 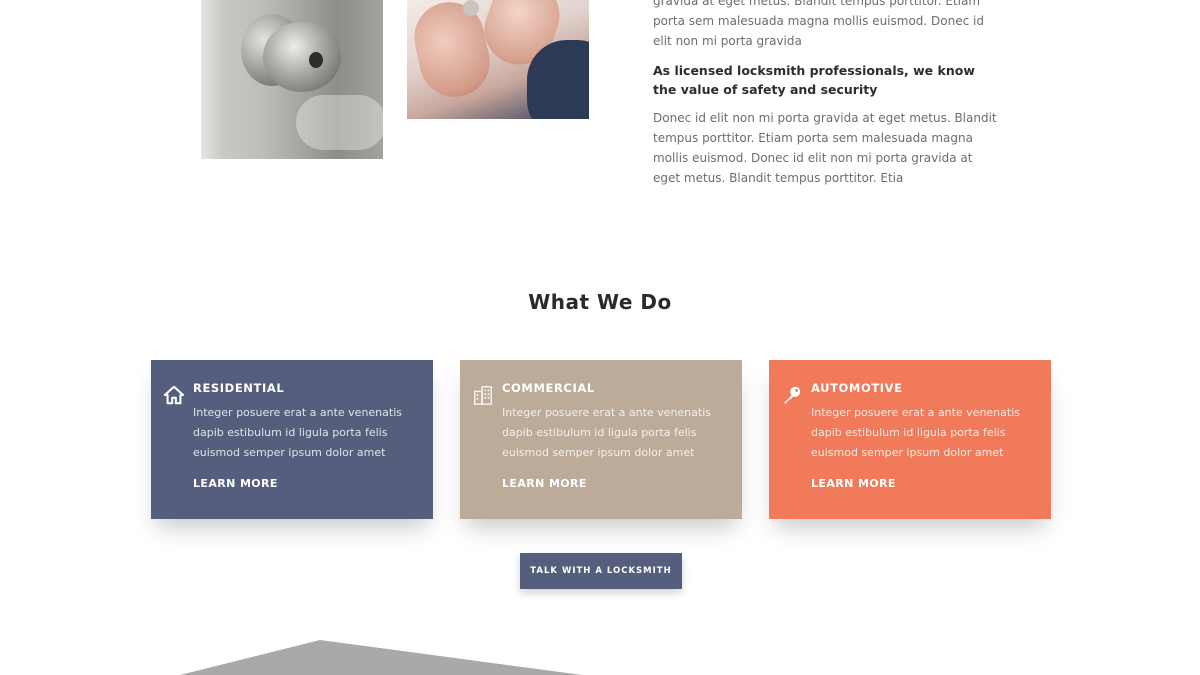 What do you see at coordinates (292, 79) in the screenshot?
I see `door-knob-image` at bounding box center [292, 79].